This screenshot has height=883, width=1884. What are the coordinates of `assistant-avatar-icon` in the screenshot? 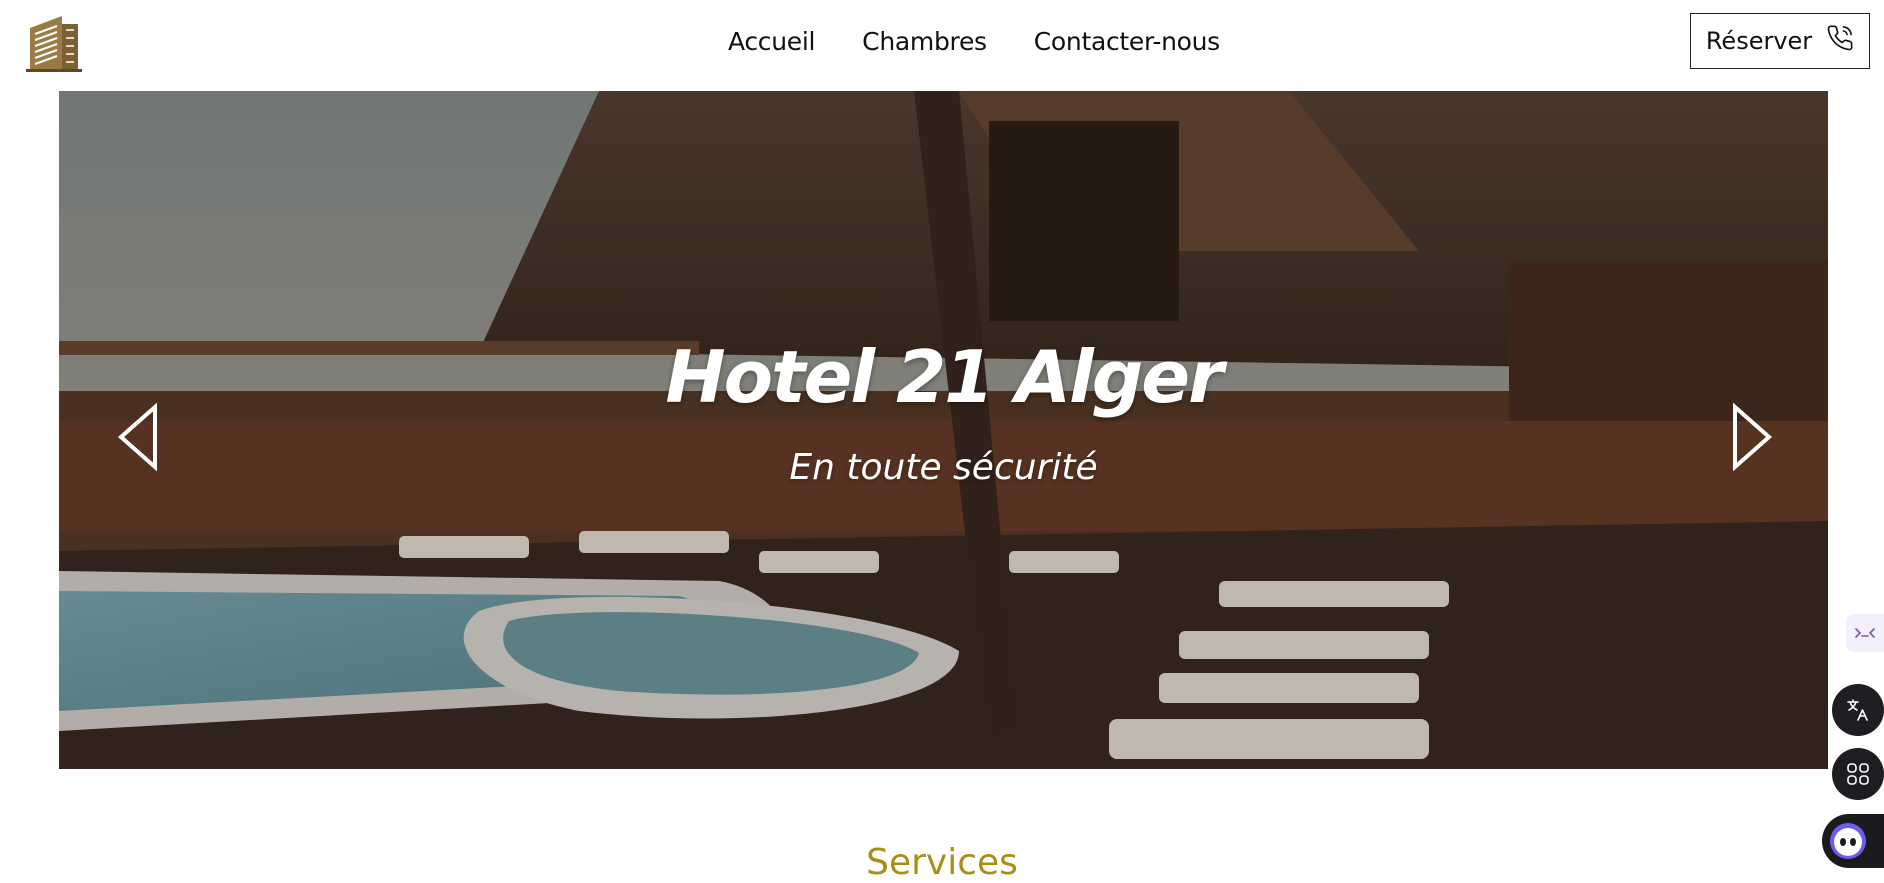 It's located at (1853, 841).